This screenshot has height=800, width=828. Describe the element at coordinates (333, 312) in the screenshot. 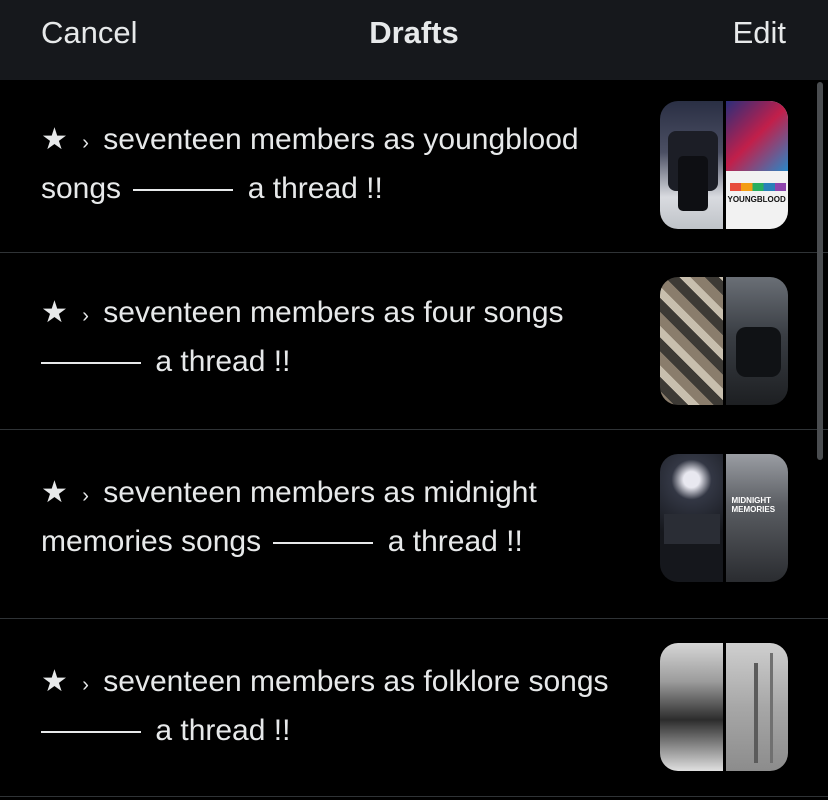

I see `draft-title: seventeen members as four songs` at that location.